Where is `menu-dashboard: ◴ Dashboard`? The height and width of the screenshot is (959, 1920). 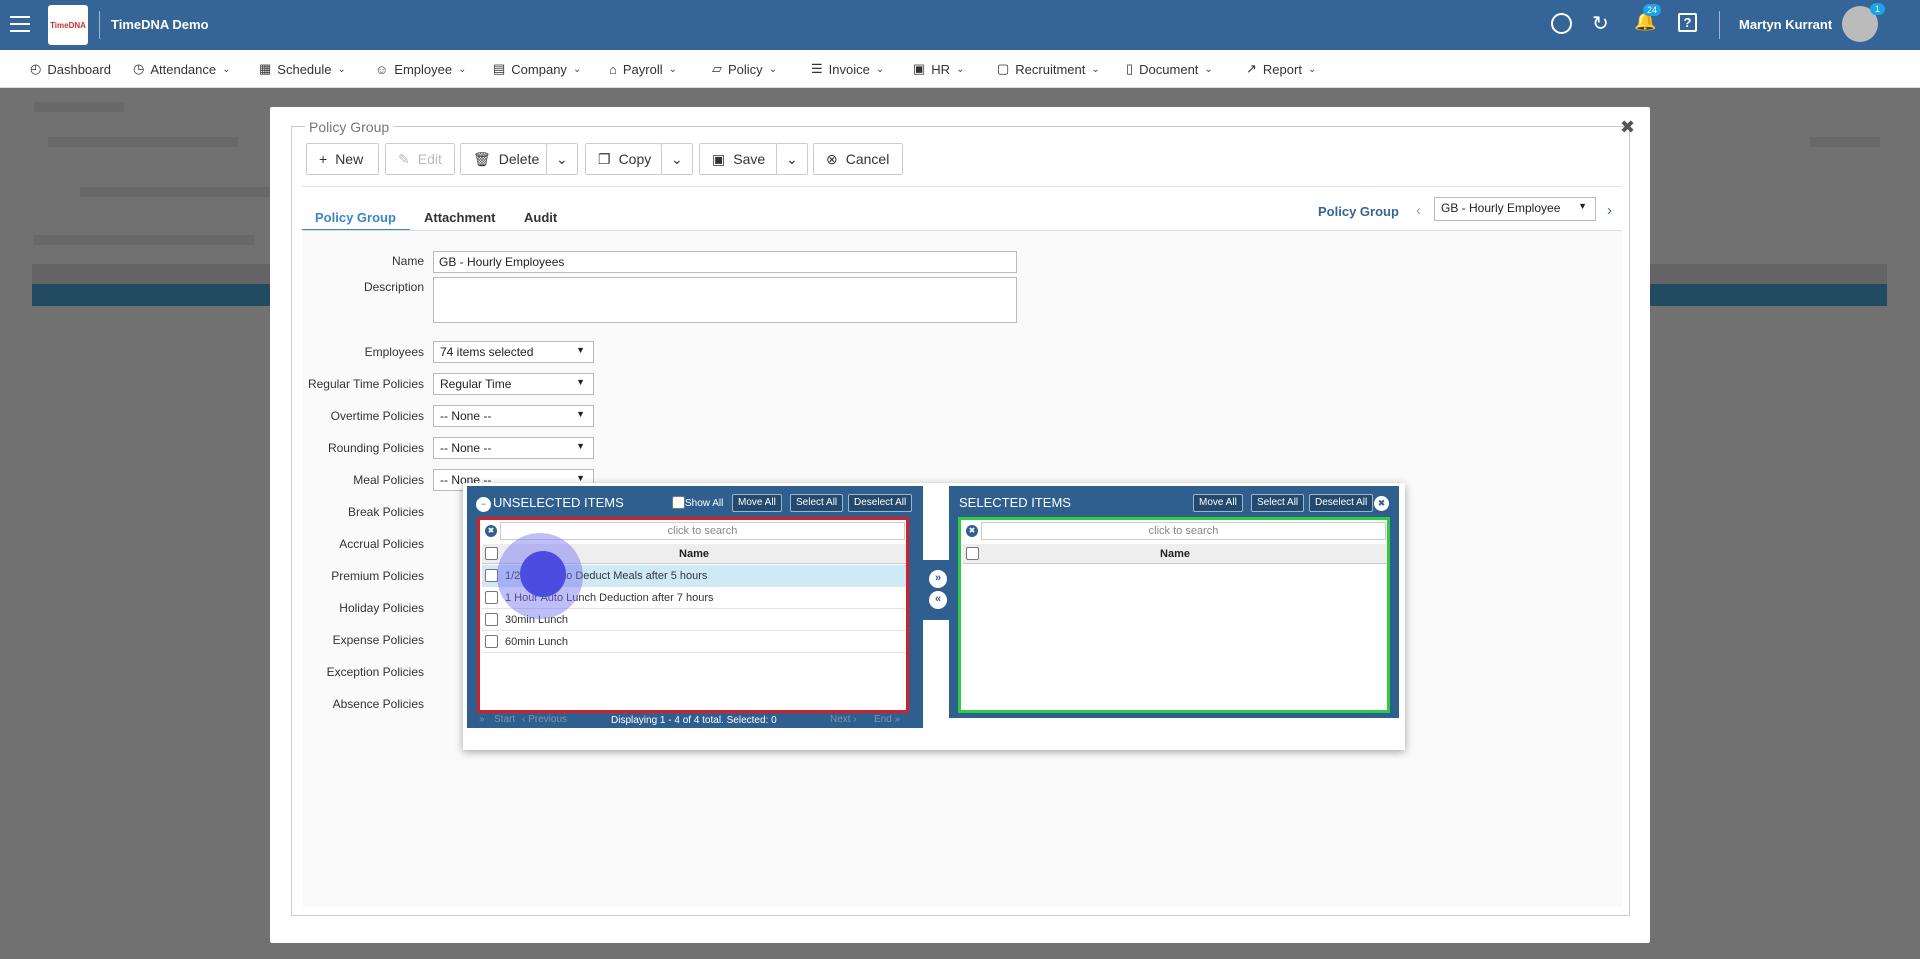
menu-dashboard: ◴ Dashboard is located at coordinates (70, 69).